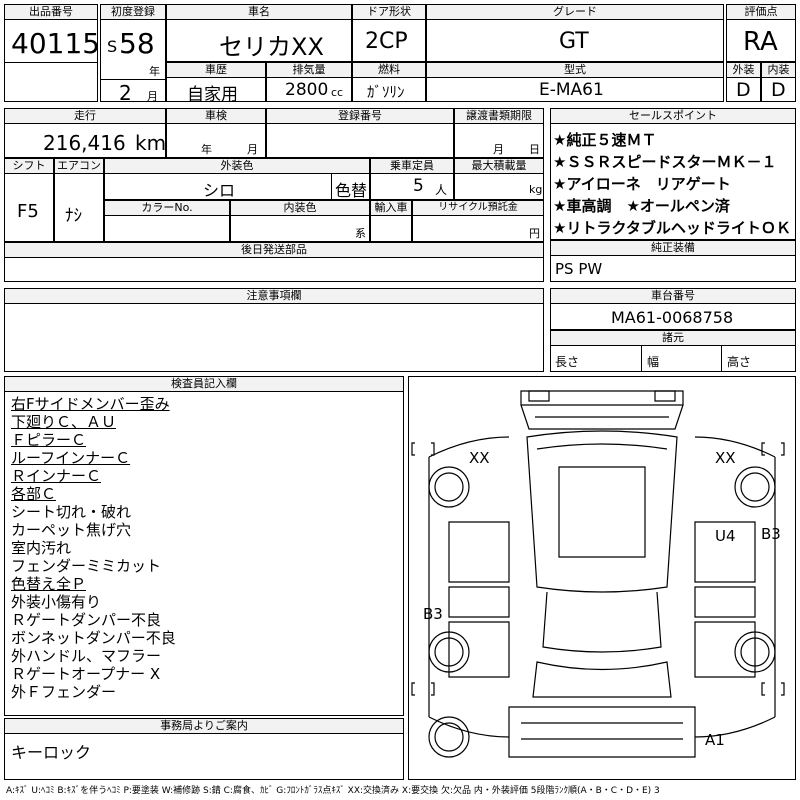 This screenshot has width=800, height=800. Describe the element at coordinates (760, 42) in the screenshot. I see `rating-value: RA` at that location.